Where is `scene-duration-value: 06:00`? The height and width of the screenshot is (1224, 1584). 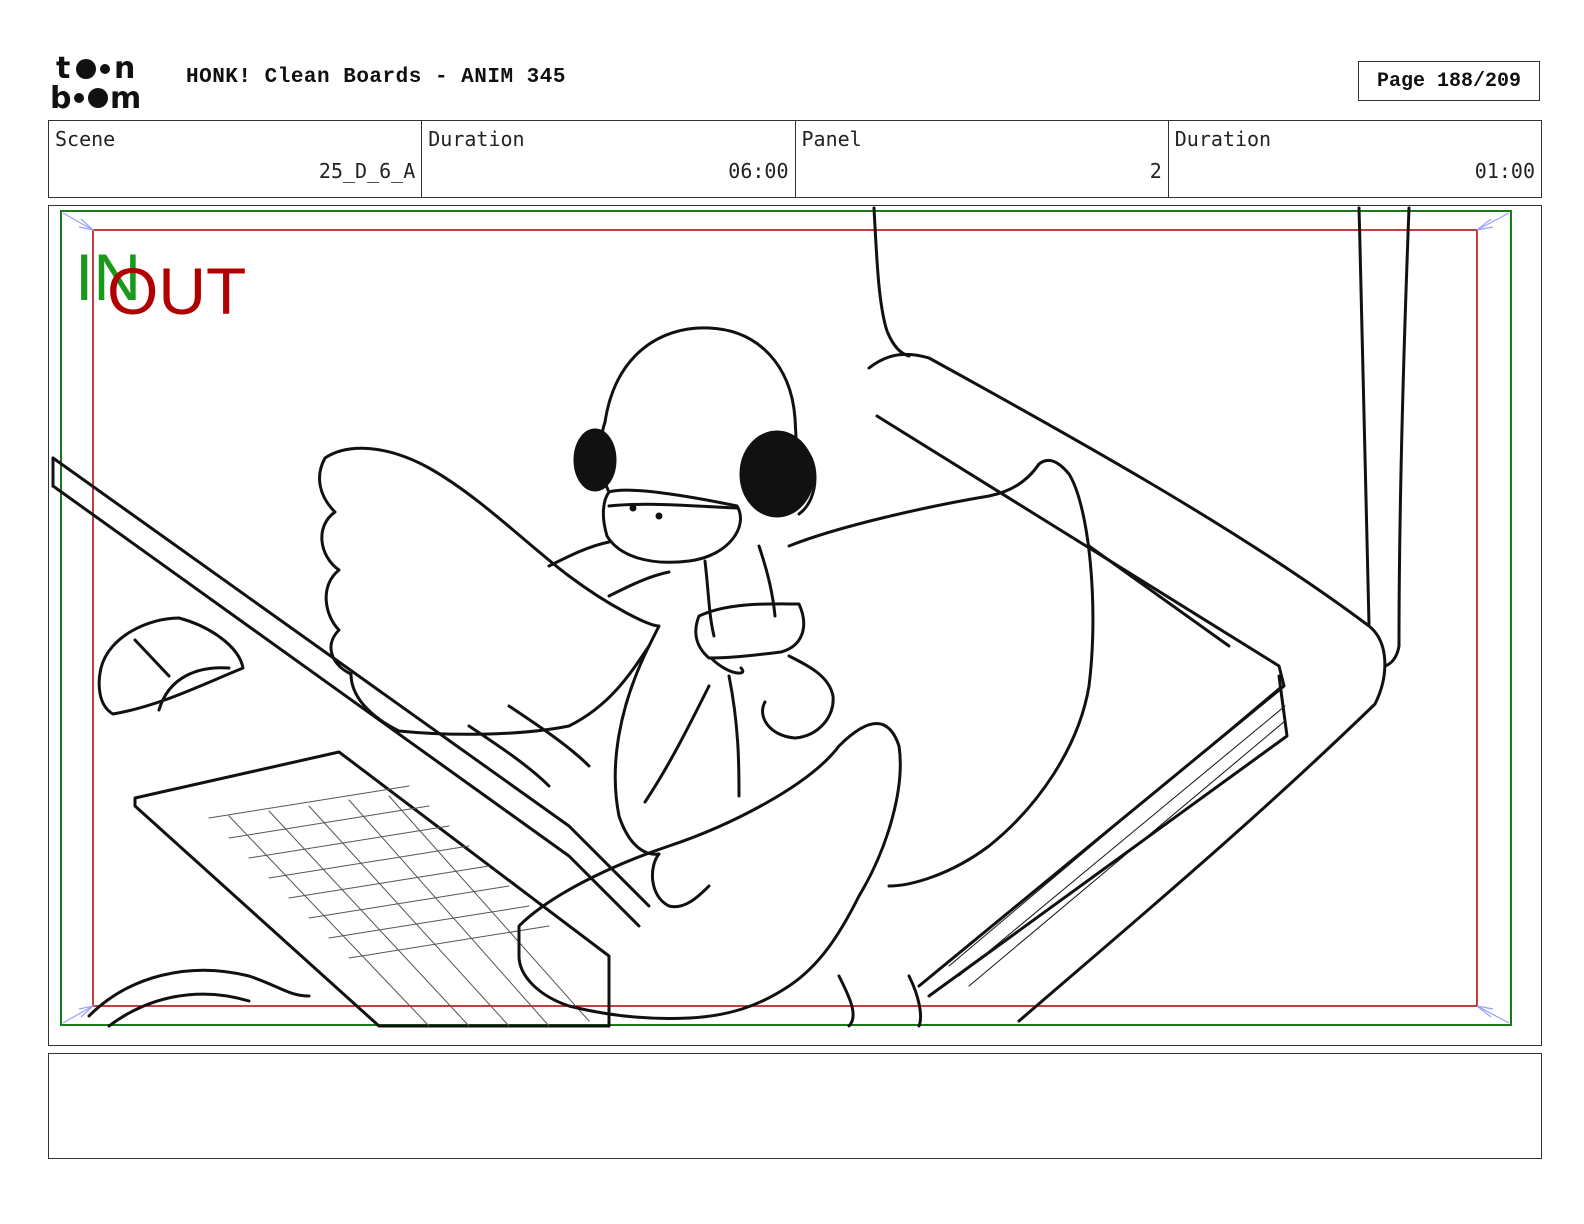
scene-duration-value: 06:00 is located at coordinates (758, 171).